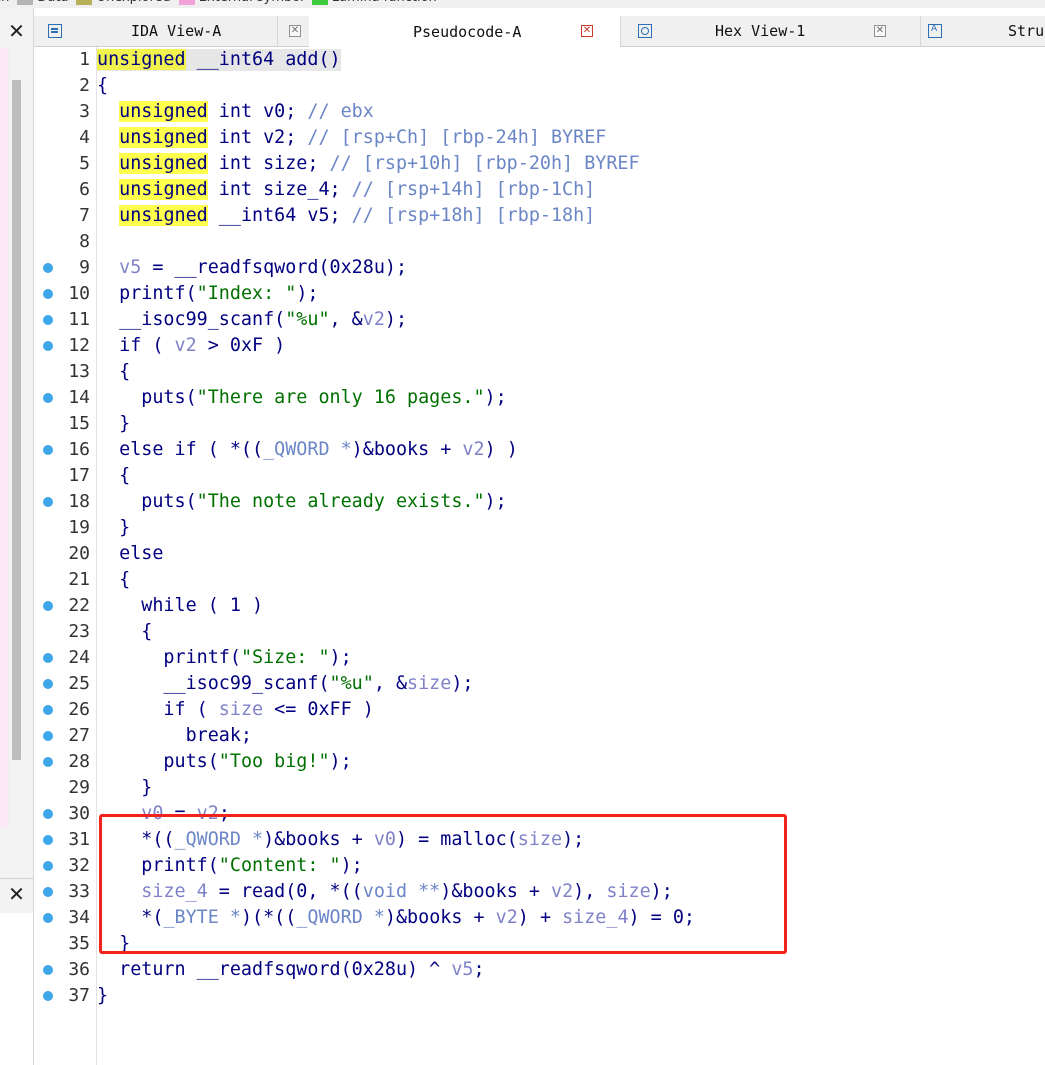 The height and width of the screenshot is (1065, 1045). I want to click on code-text: v5 = __readfsqword(0x28u);, so click(252, 268).